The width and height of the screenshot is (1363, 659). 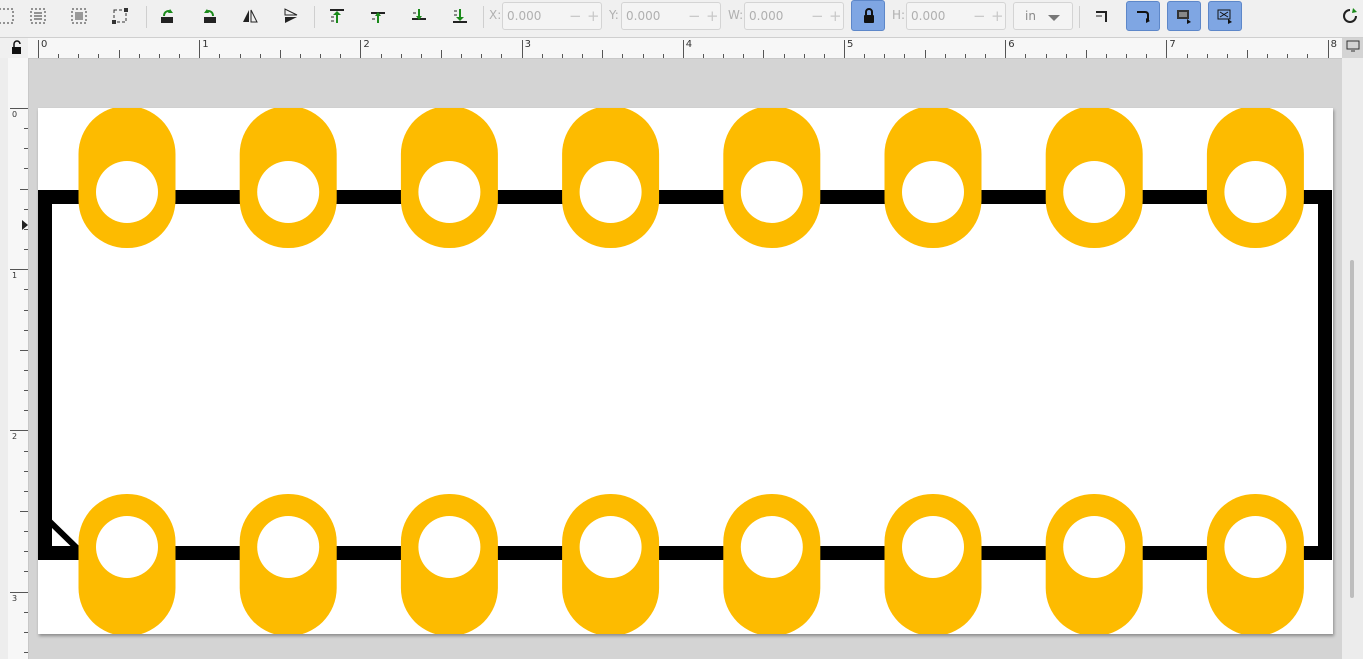 I want to click on x-decrement-button: −, so click(x=575, y=16).